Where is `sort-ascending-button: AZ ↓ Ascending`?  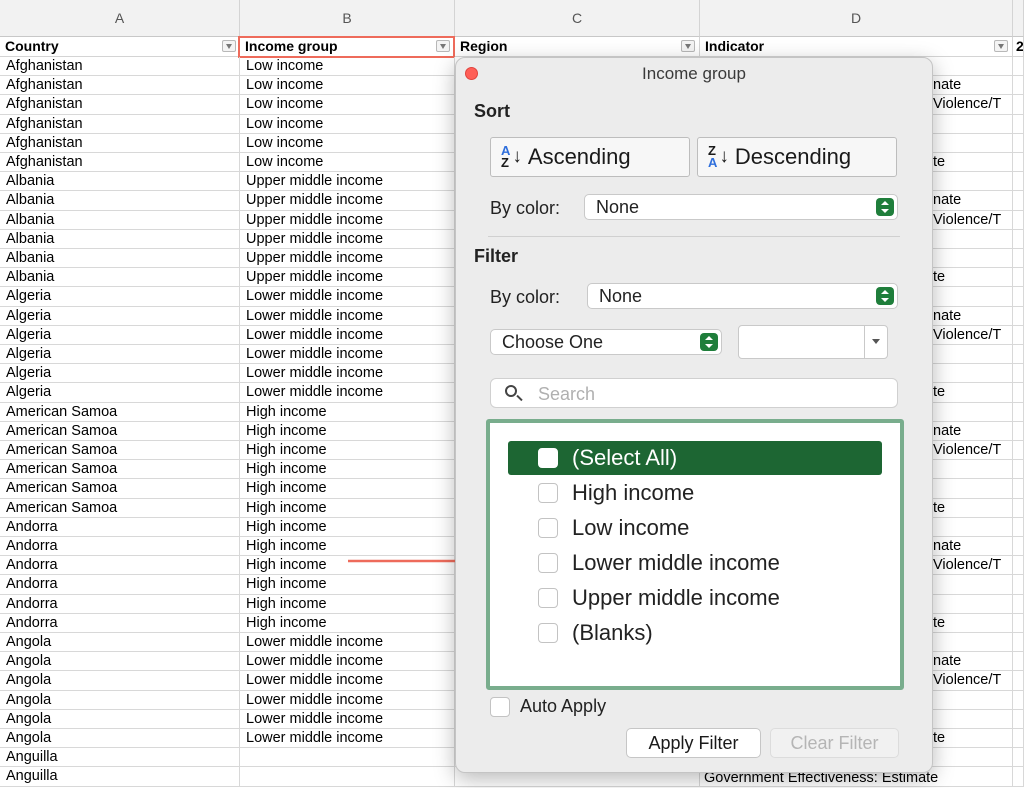 sort-ascending-button: AZ ↓ Ascending is located at coordinates (590, 157).